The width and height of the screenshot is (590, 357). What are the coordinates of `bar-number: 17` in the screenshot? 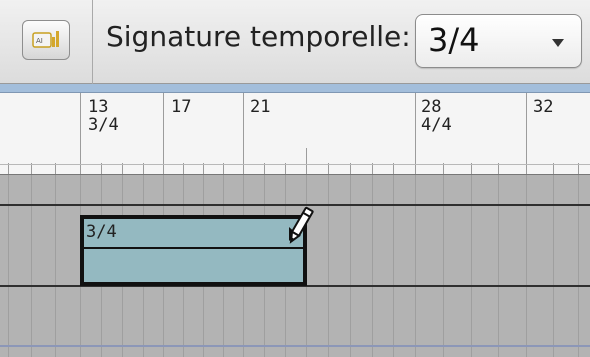 It's located at (181, 107).